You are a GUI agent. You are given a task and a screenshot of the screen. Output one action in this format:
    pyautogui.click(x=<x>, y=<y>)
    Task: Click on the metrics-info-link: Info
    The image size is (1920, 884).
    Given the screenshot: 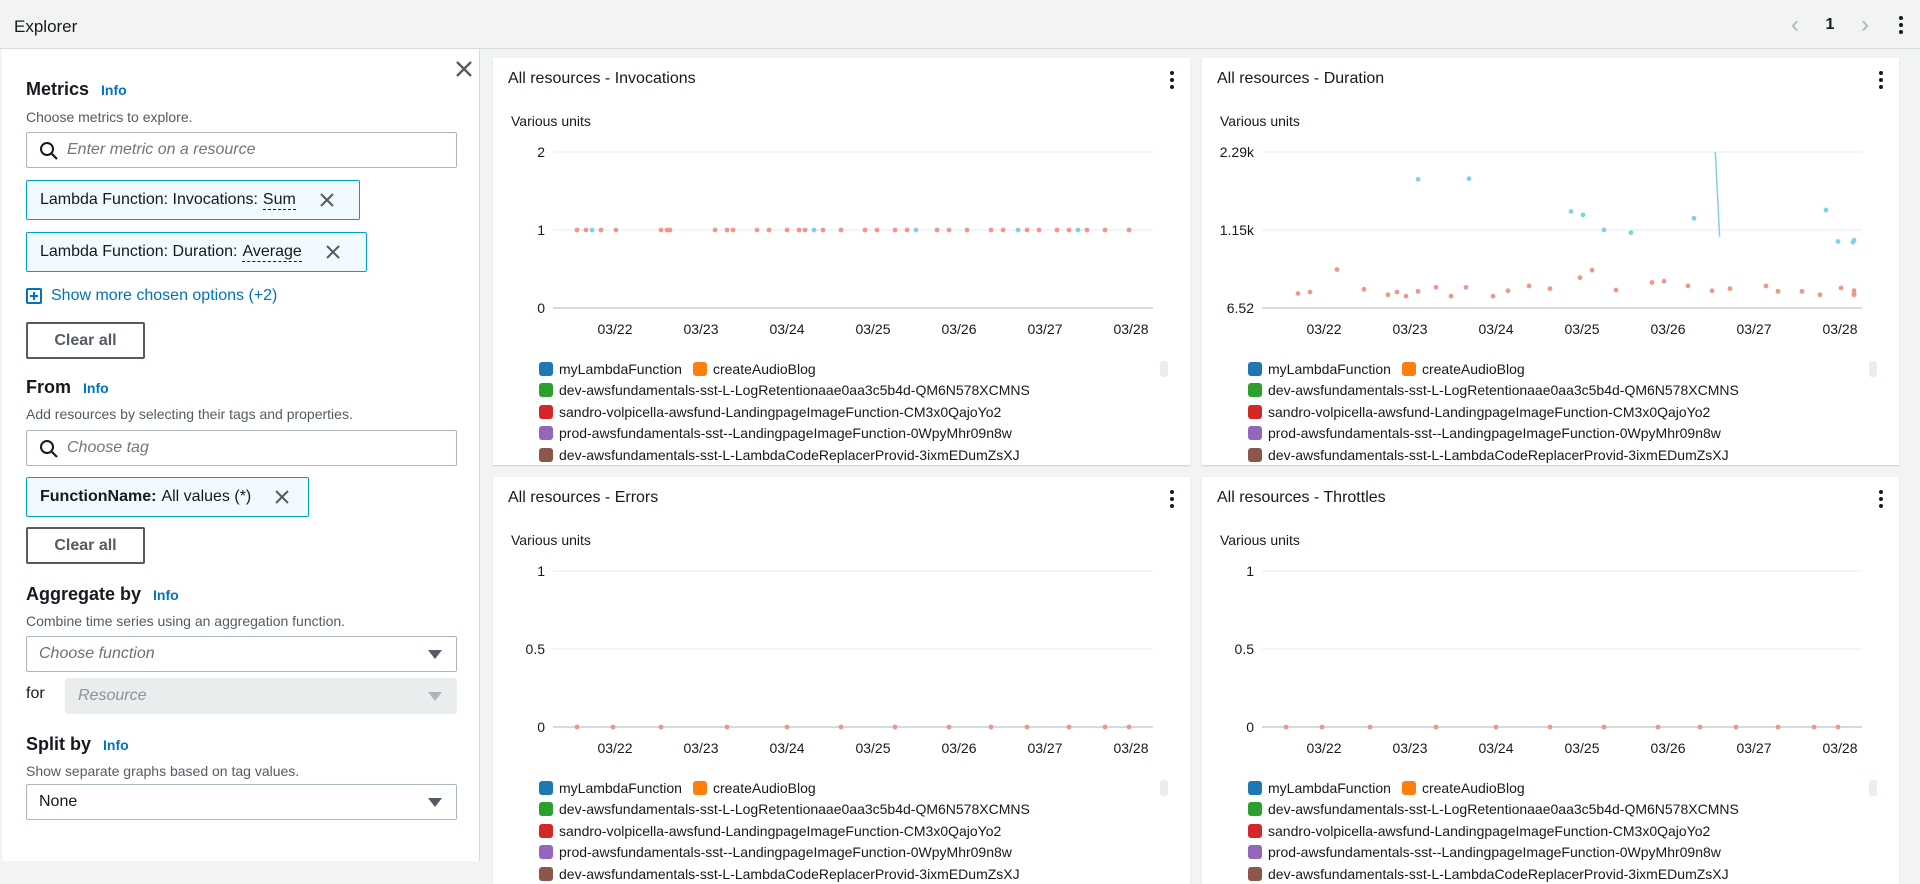 What is the action you would take?
    pyautogui.click(x=114, y=90)
    